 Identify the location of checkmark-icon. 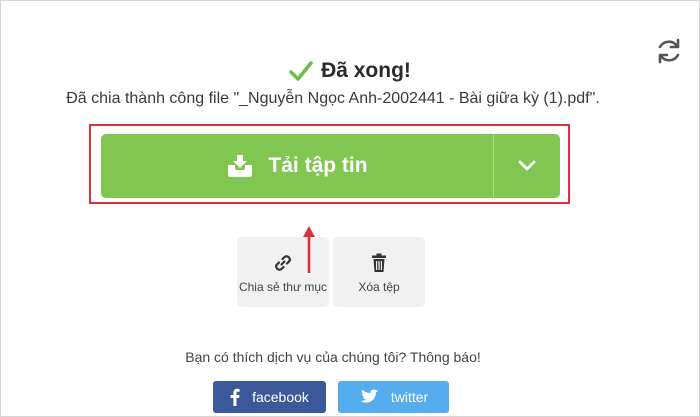
(301, 71).